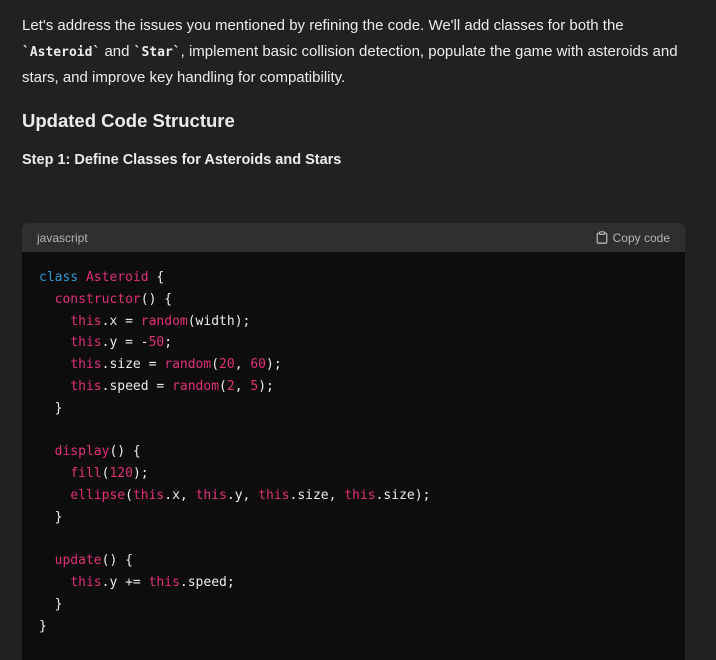 The height and width of the screenshot is (660, 716). Describe the element at coordinates (219, 321) in the screenshot. I see `code-token: (width);` at that location.